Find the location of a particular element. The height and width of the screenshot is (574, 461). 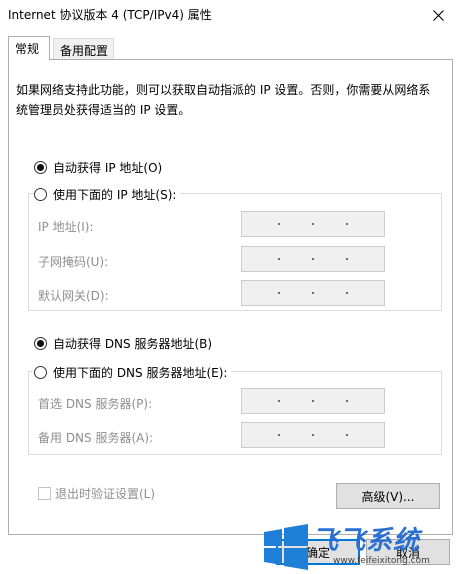

radio-manual-dns: 使用下面的 DNS 服务器地址(E): is located at coordinates (133, 372).